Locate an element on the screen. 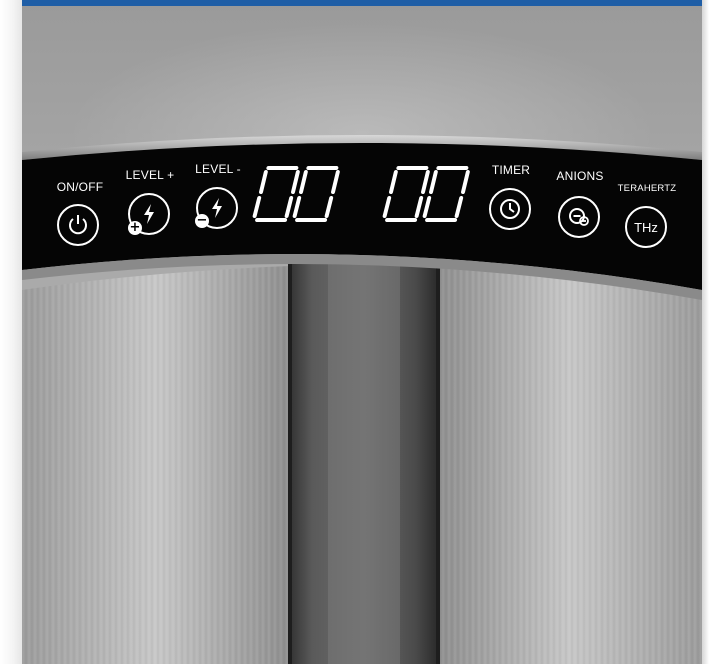 Image resolution: width=709 pixels, height=664 pixels. terahertz-button-text: THz is located at coordinates (646, 227).